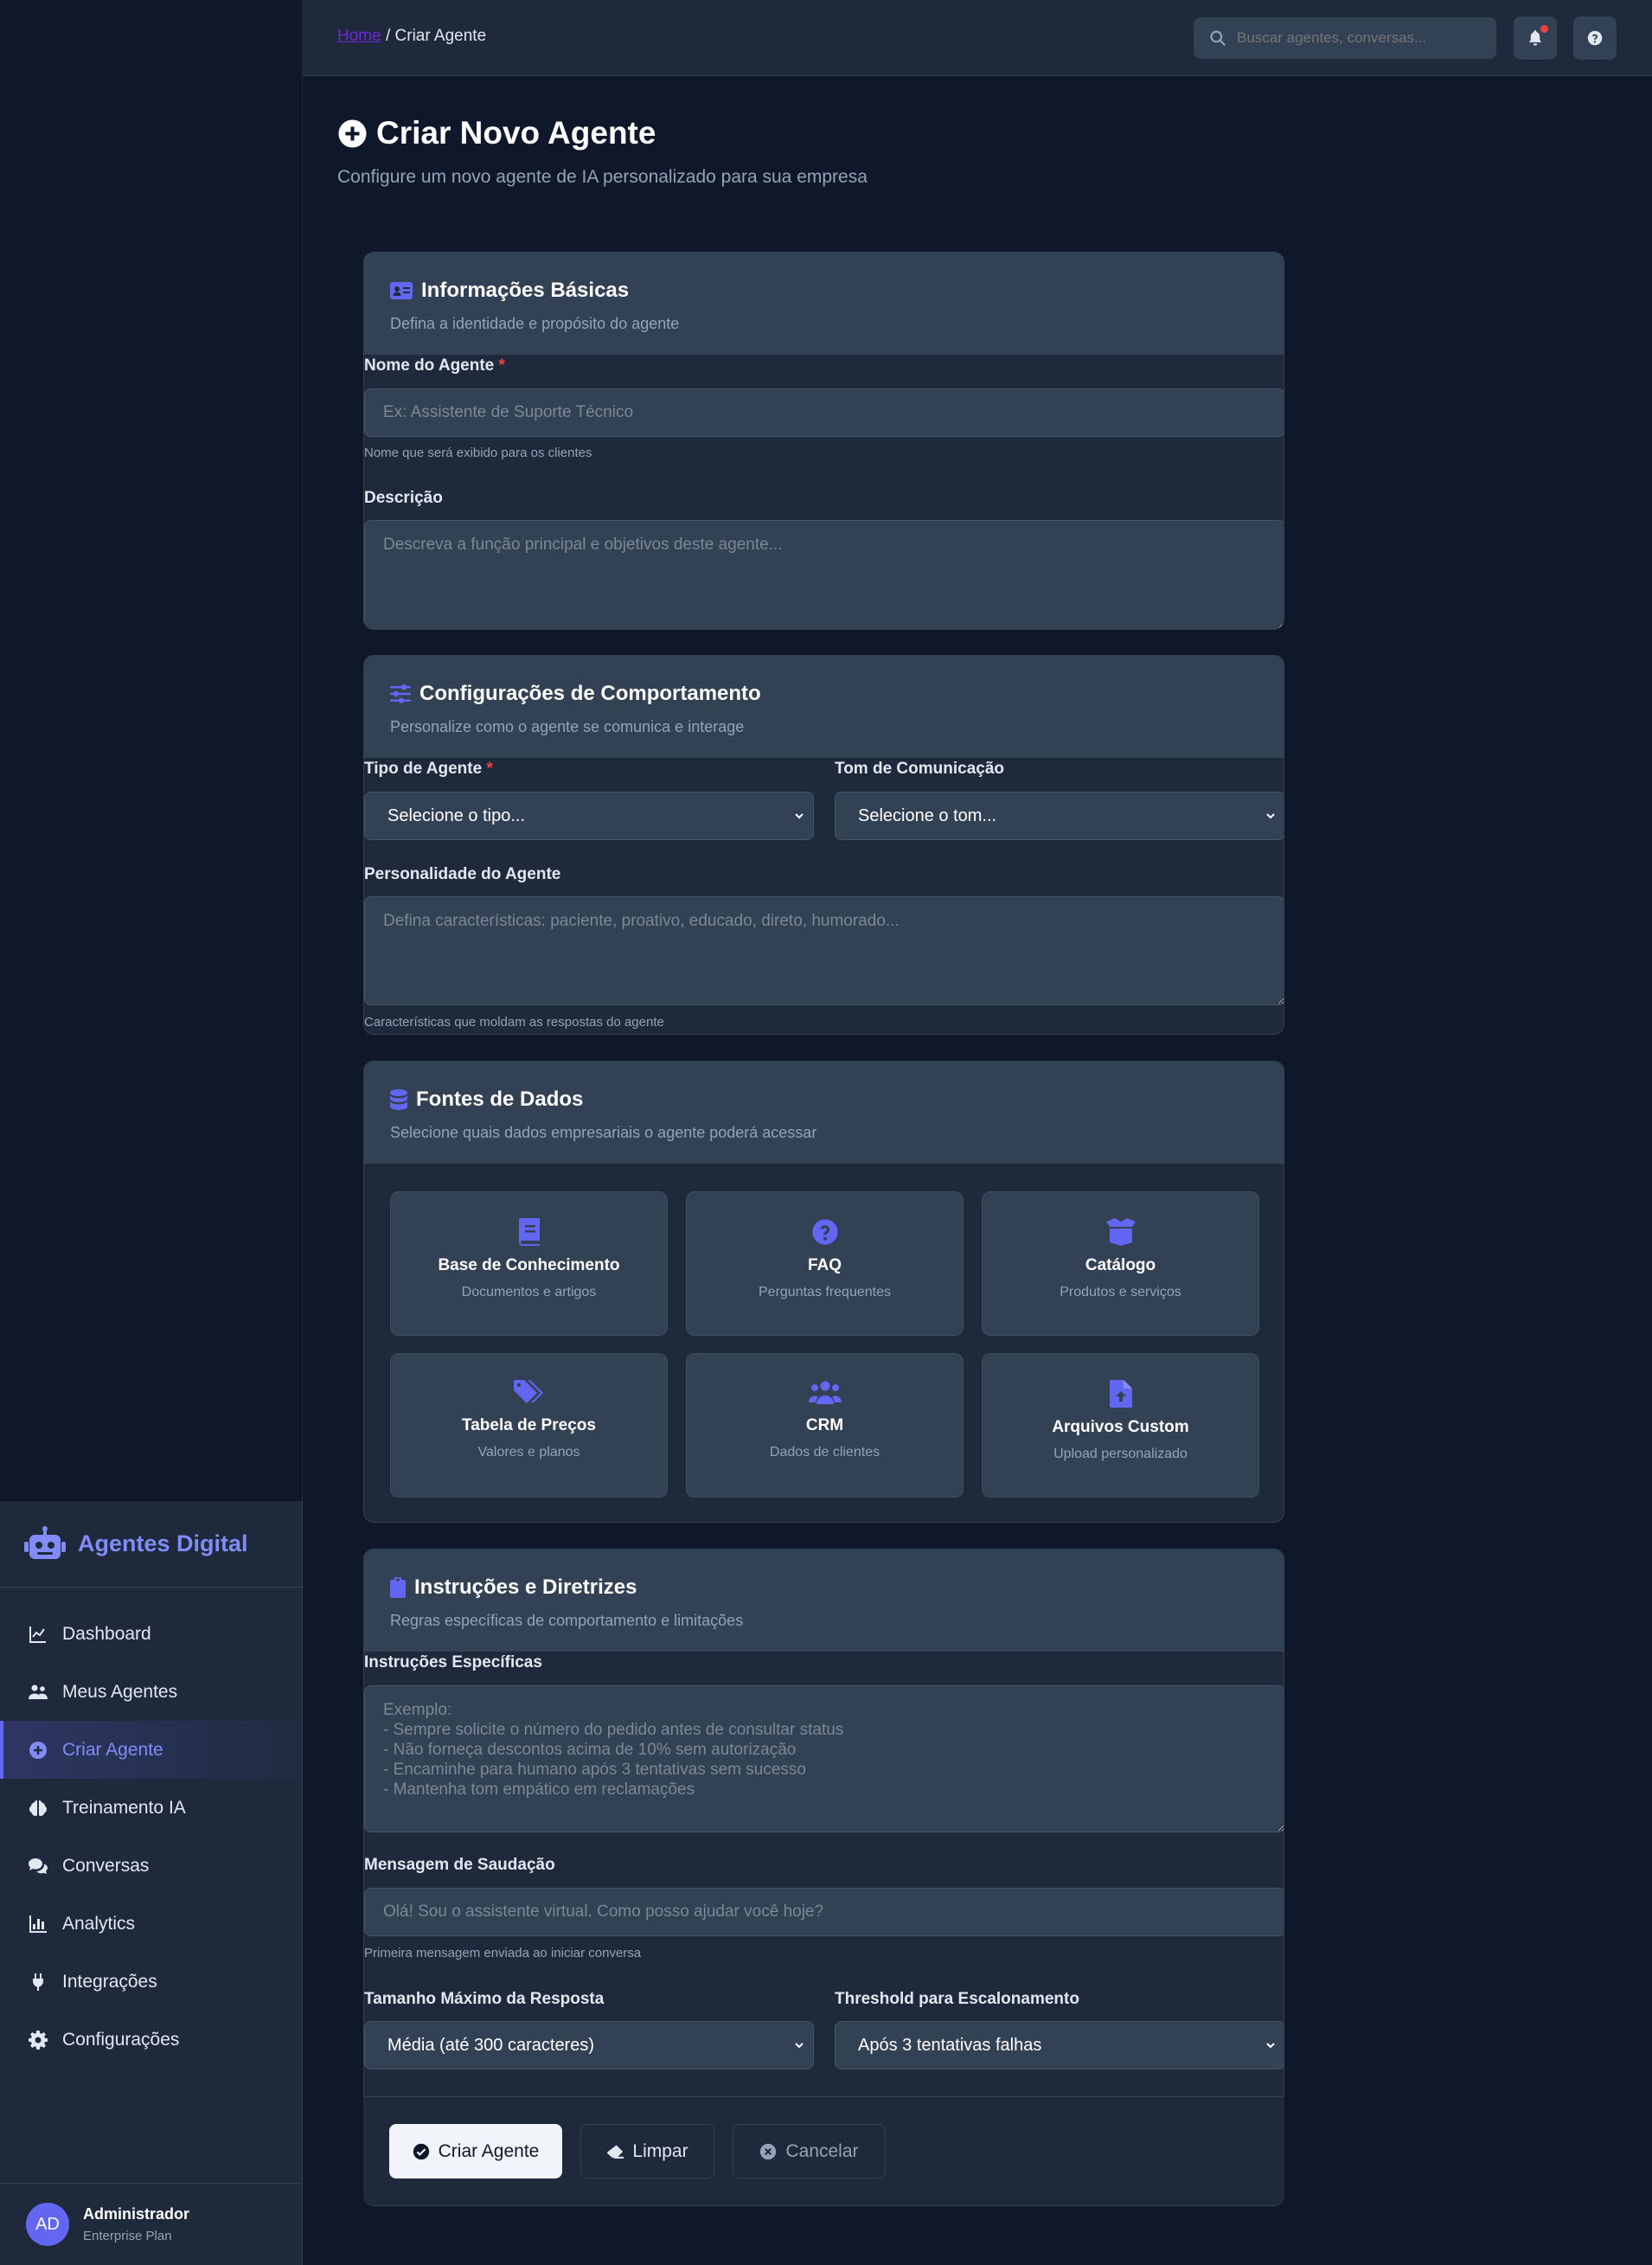 Image resolution: width=1652 pixels, height=2265 pixels. Describe the element at coordinates (516, 133) in the screenshot. I see `page-title-text: Criar Novo Agente` at that location.